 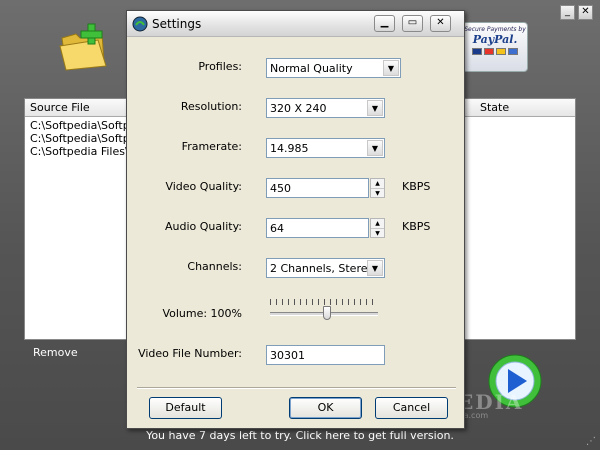 I want to click on audio-quality-value: 64, so click(x=277, y=228).